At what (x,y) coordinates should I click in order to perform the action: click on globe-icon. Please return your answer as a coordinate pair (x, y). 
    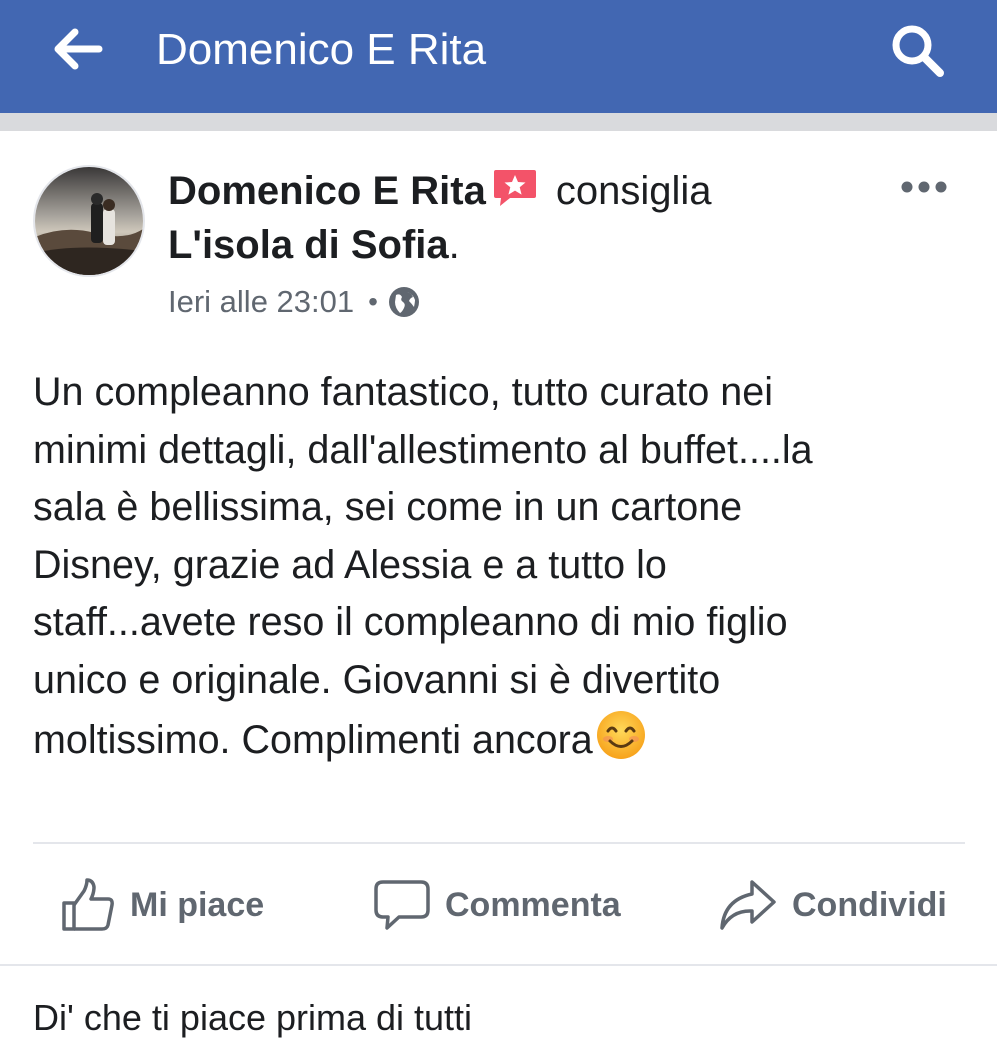
    Looking at the image, I should click on (404, 302).